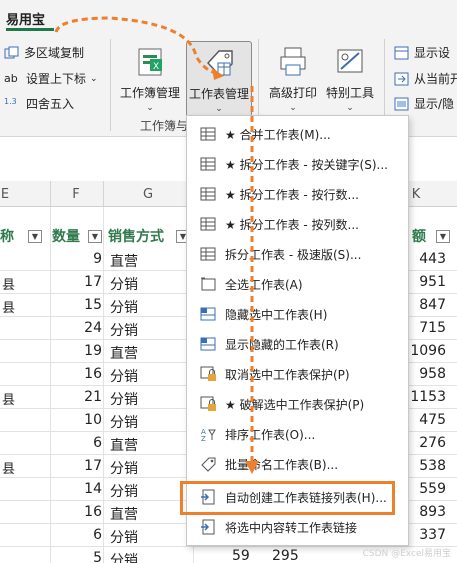  Describe the element at coordinates (12, 53) in the screenshot. I see `multi-copy-icon` at that location.